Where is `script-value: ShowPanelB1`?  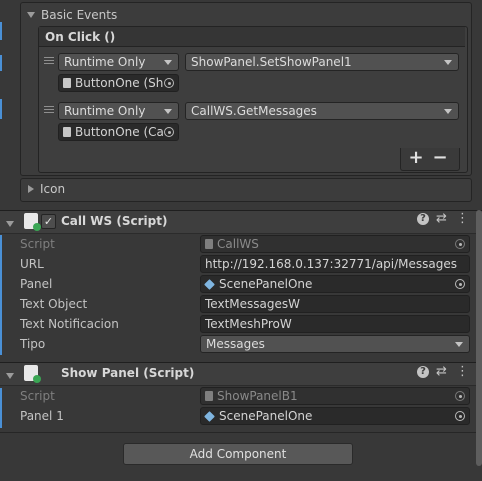 script-value: ShowPanelB1 is located at coordinates (257, 396).